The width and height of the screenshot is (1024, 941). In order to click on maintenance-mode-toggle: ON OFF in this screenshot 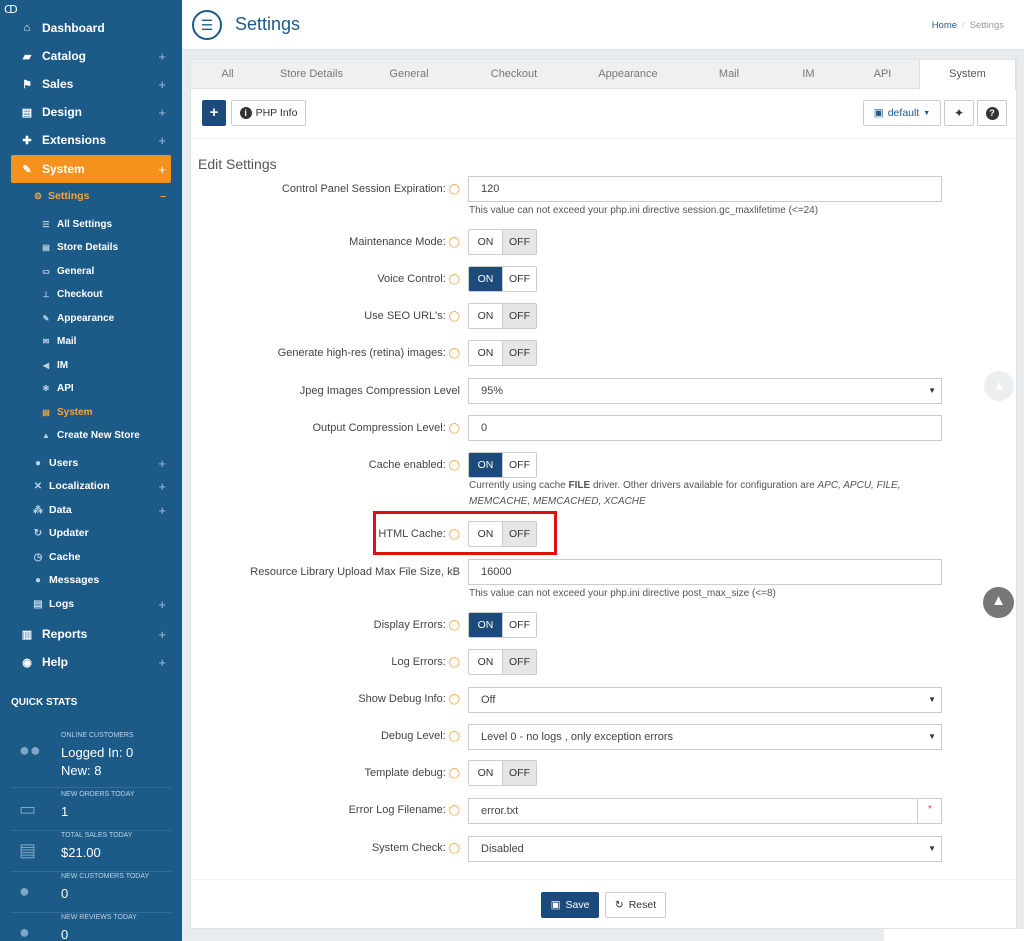, I will do `click(502, 242)`.